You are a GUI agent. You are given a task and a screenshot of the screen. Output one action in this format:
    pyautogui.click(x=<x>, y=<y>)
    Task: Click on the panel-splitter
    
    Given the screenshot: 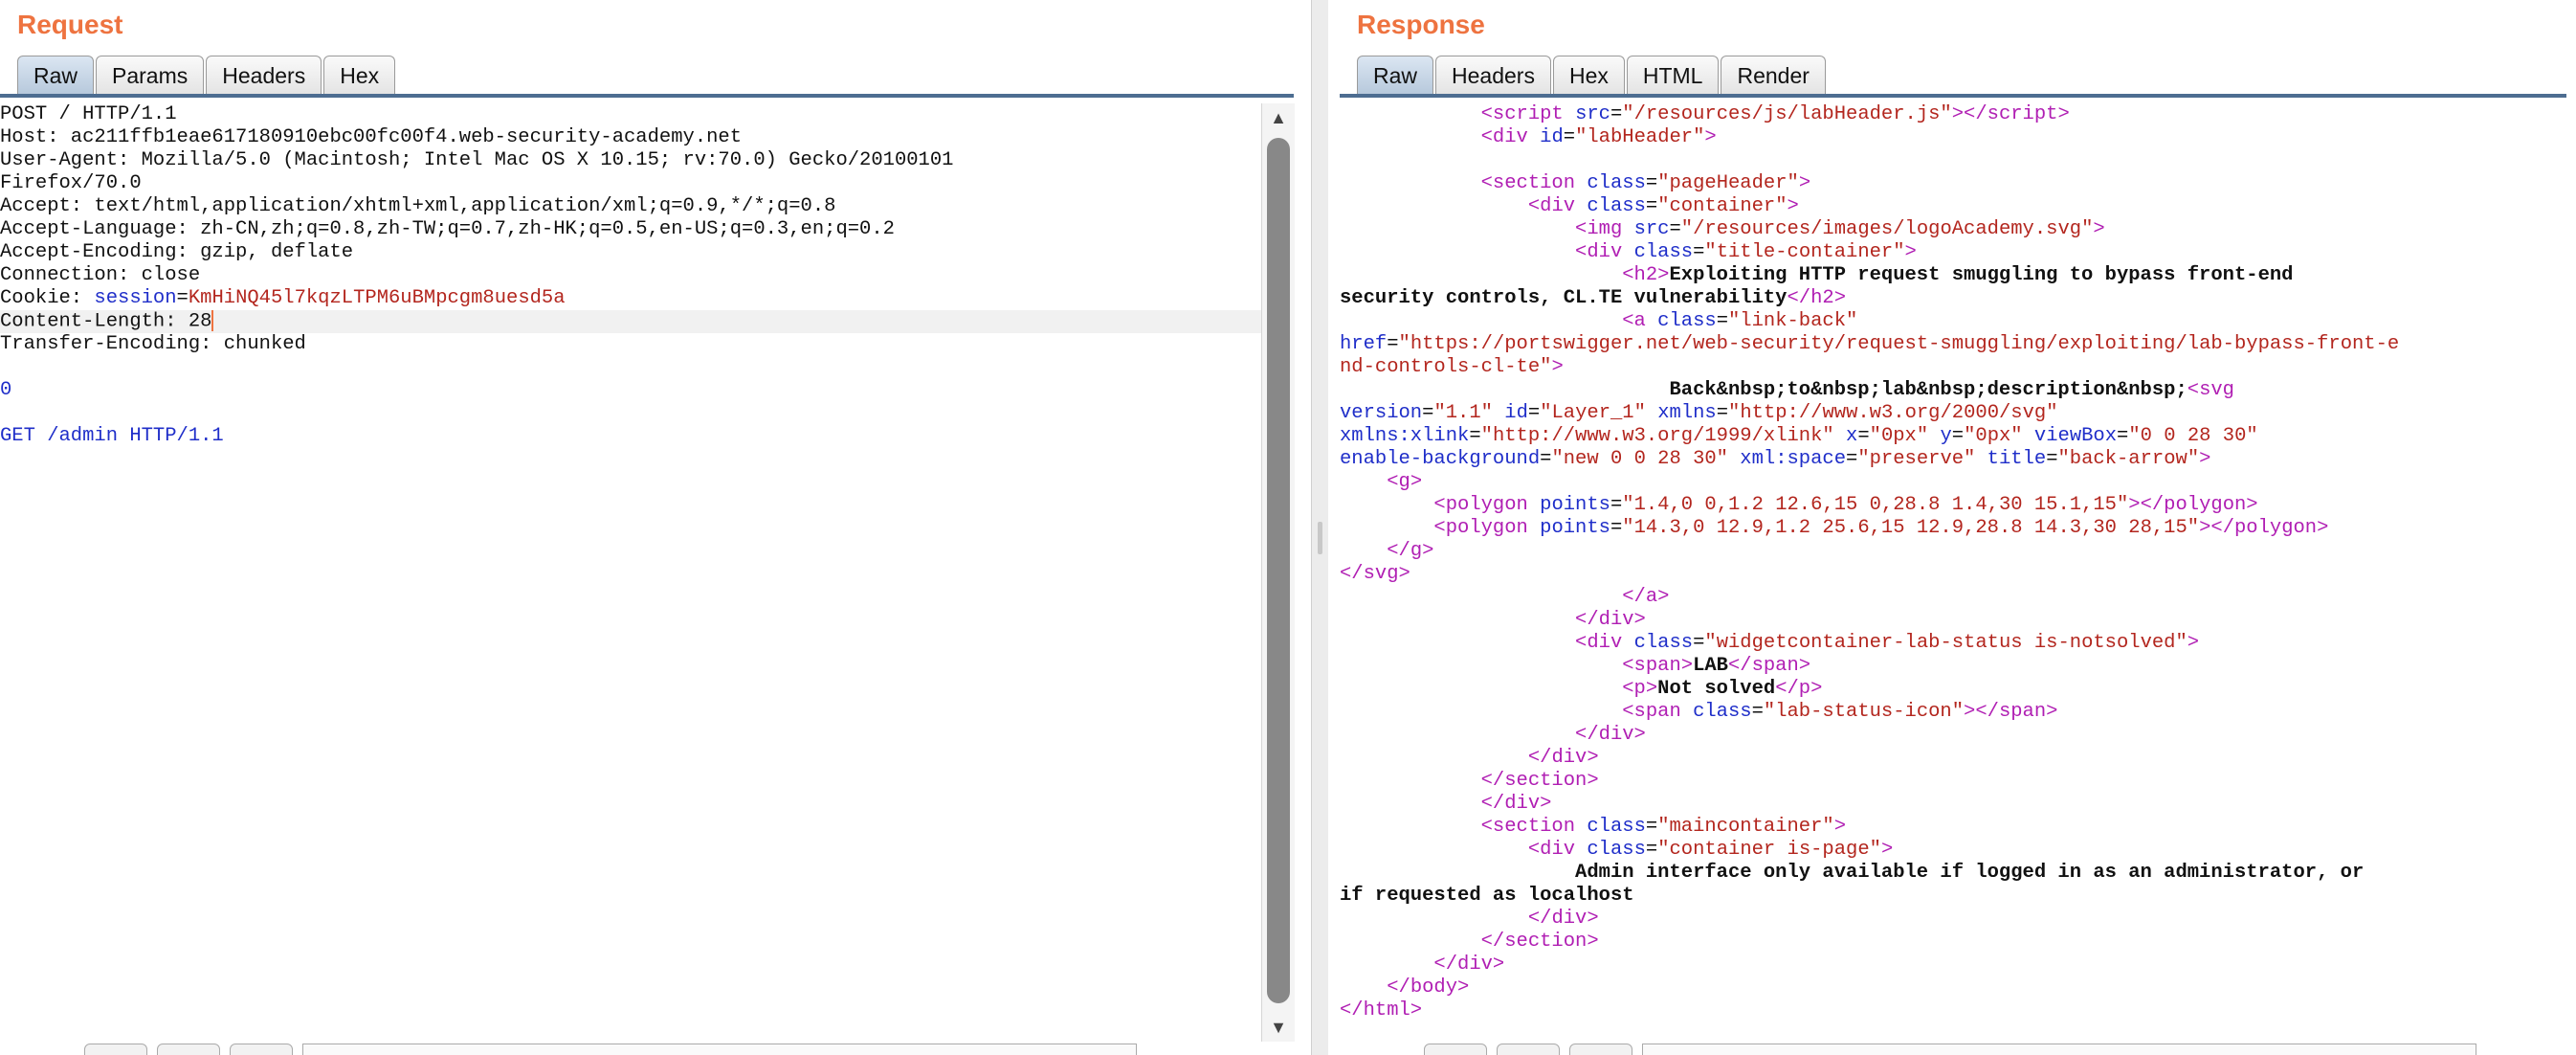 What is the action you would take?
    pyautogui.click(x=1320, y=527)
    